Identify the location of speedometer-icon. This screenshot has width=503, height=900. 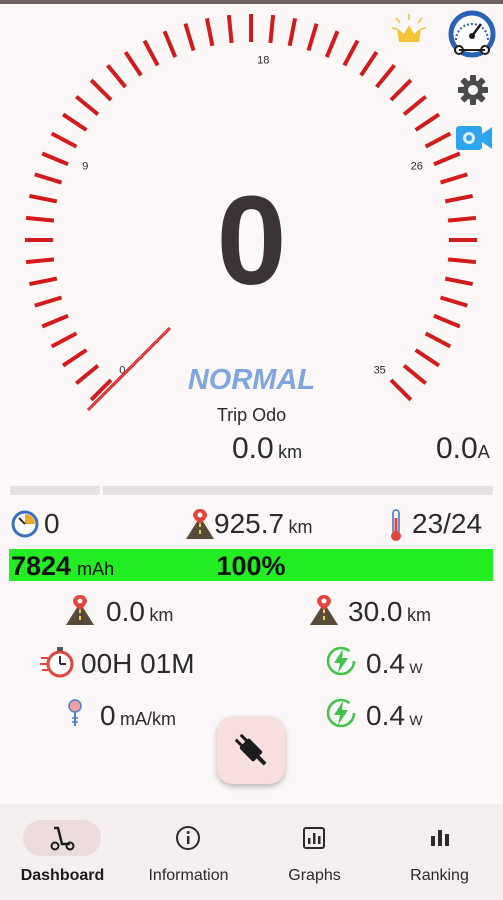
(25, 524).